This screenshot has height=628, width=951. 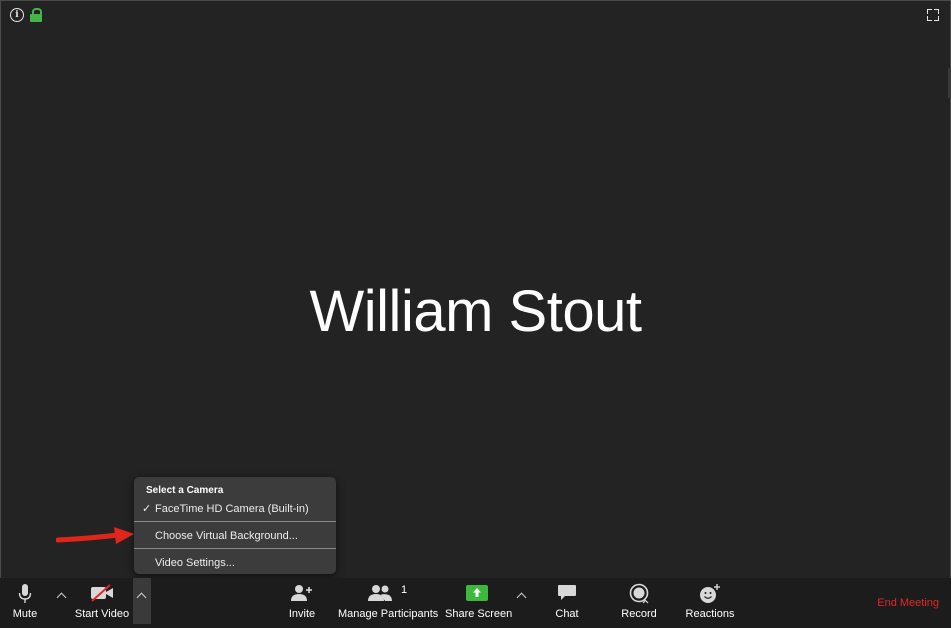 I want to click on record-label: Record, so click(x=639, y=614).